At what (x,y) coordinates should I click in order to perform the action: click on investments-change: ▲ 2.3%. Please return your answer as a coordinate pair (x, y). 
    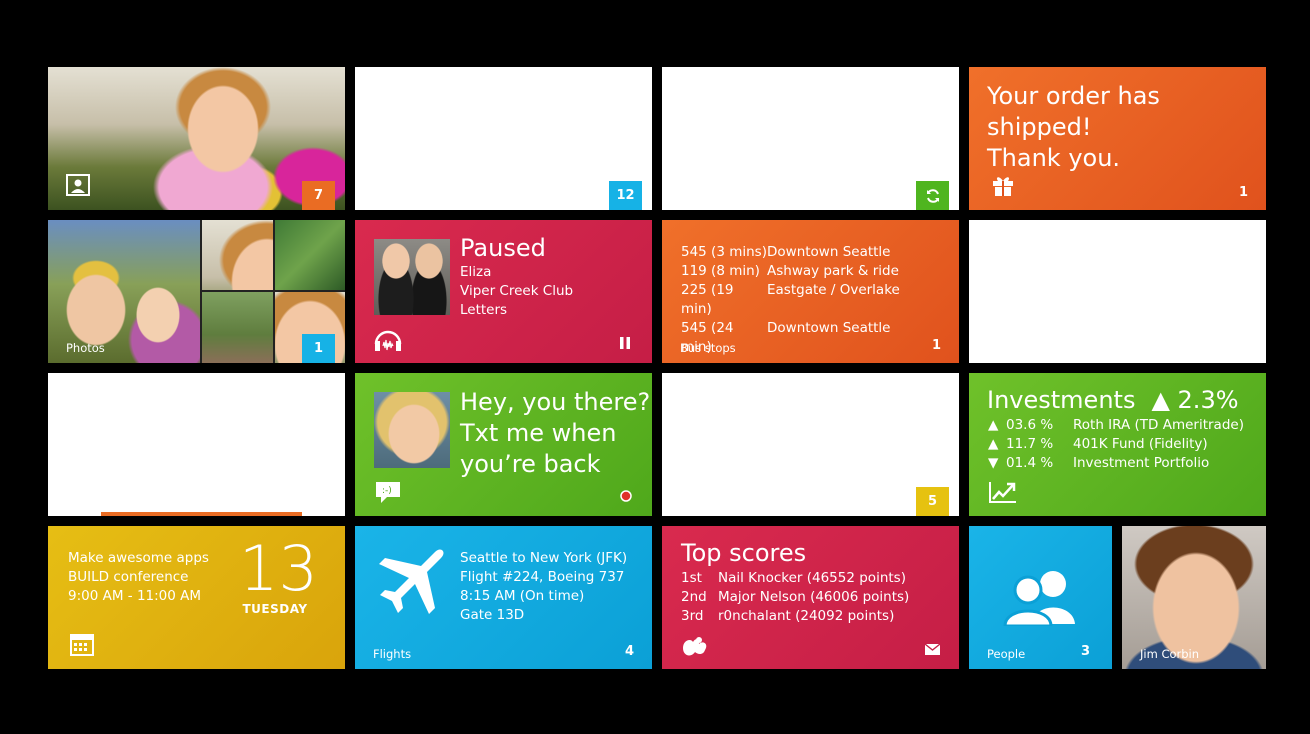
    Looking at the image, I should click on (1195, 400).